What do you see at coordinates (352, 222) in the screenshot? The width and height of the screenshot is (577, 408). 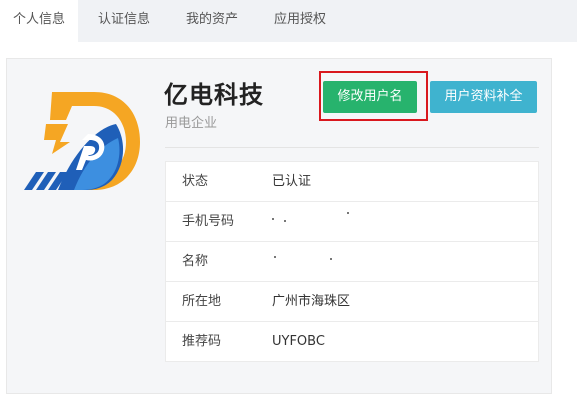 I see `info-row-phone: 手机号码` at bounding box center [352, 222].